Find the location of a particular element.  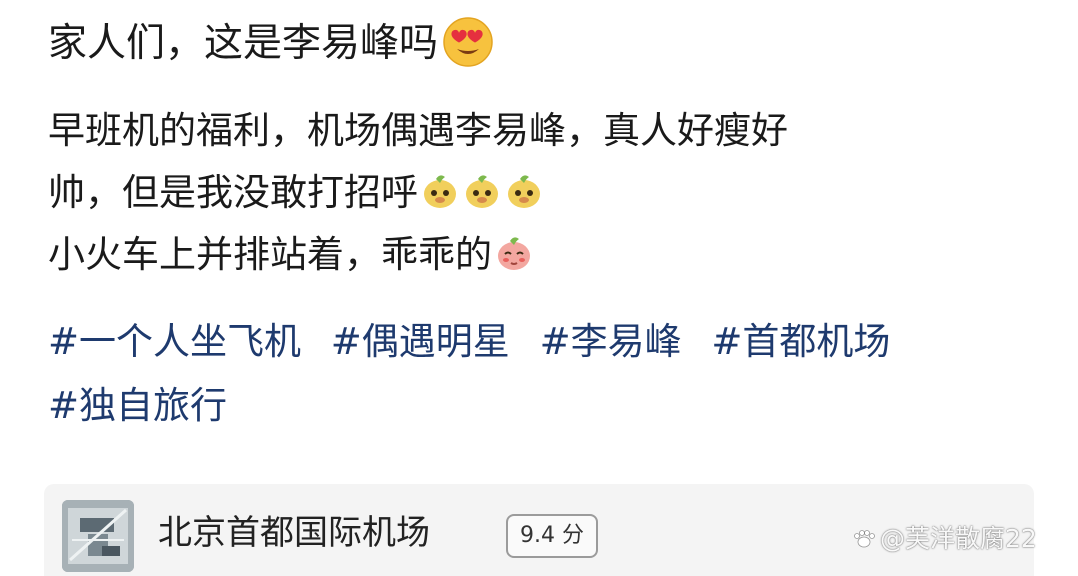

hashtag-link: #李易峰 is located at coordinates (611, 342).